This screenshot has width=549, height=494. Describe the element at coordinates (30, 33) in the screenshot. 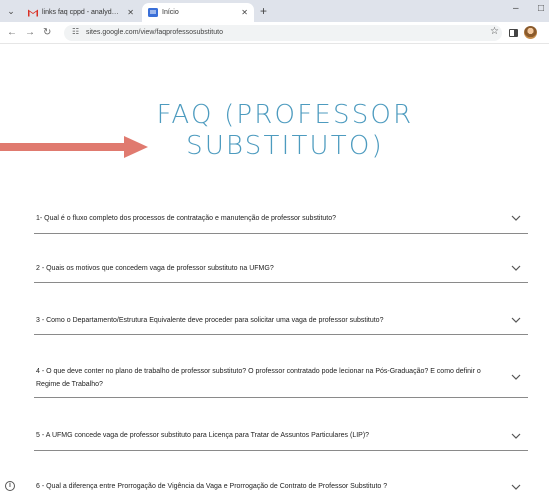

I see `forward-icon: →` at that location.